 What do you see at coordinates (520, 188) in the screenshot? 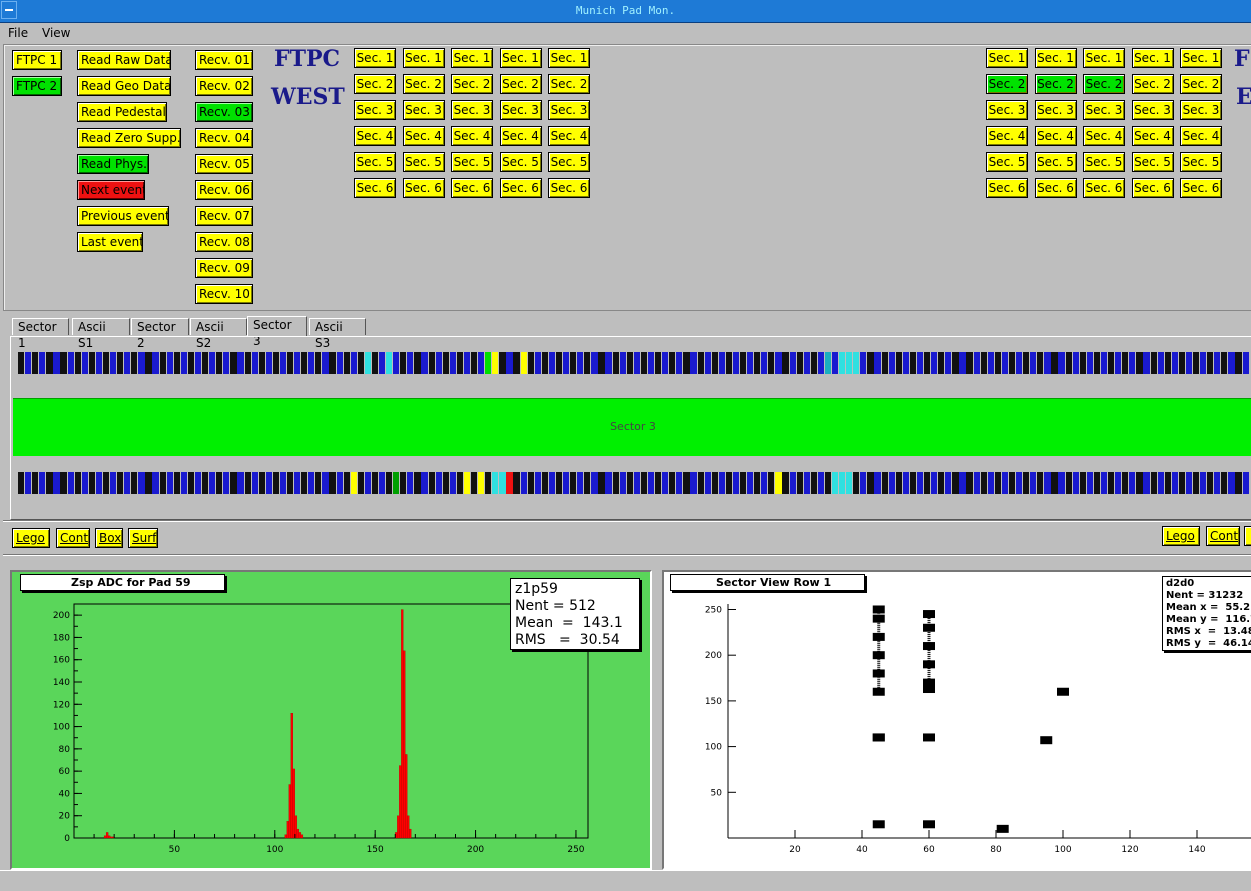
I see `west-sec6-col4-button: Sec. 6` at bounding box center [520, 188].